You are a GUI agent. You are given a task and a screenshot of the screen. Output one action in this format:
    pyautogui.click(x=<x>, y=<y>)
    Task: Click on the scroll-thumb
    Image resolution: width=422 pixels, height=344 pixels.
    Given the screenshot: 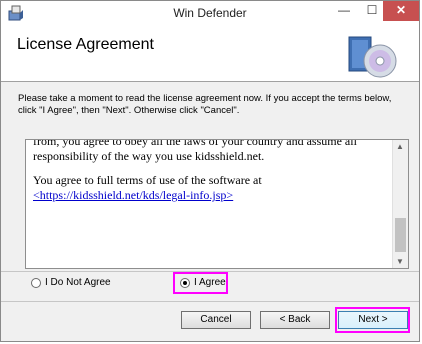 What is the action you would take?
    pyautogui.click(x=400, y=235)
    